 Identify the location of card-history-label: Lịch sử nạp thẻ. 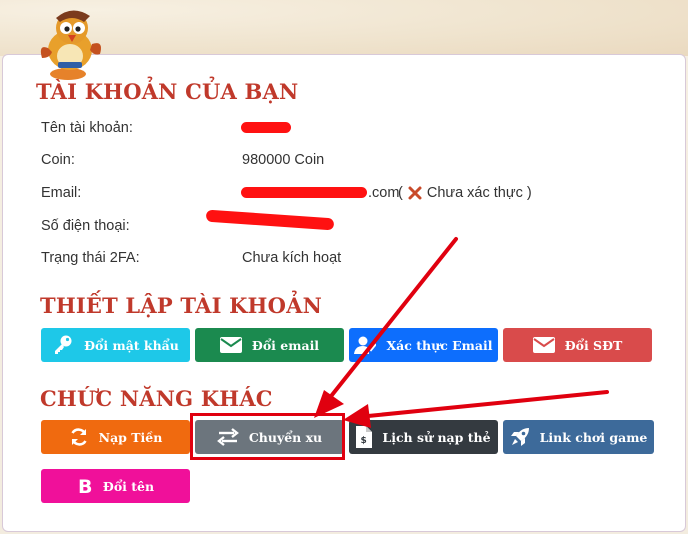
(436, 437).